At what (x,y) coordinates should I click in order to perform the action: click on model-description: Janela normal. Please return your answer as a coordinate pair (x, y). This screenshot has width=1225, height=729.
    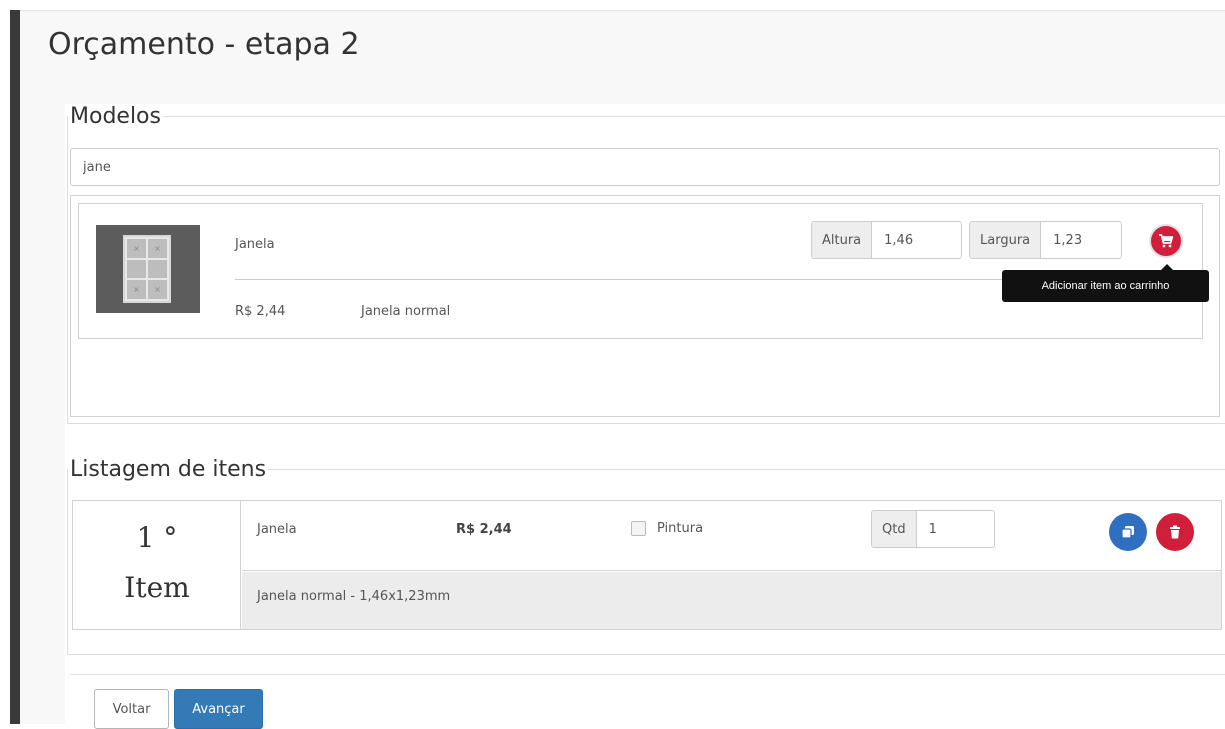
    Looking at the image, I should click on (406, 311).